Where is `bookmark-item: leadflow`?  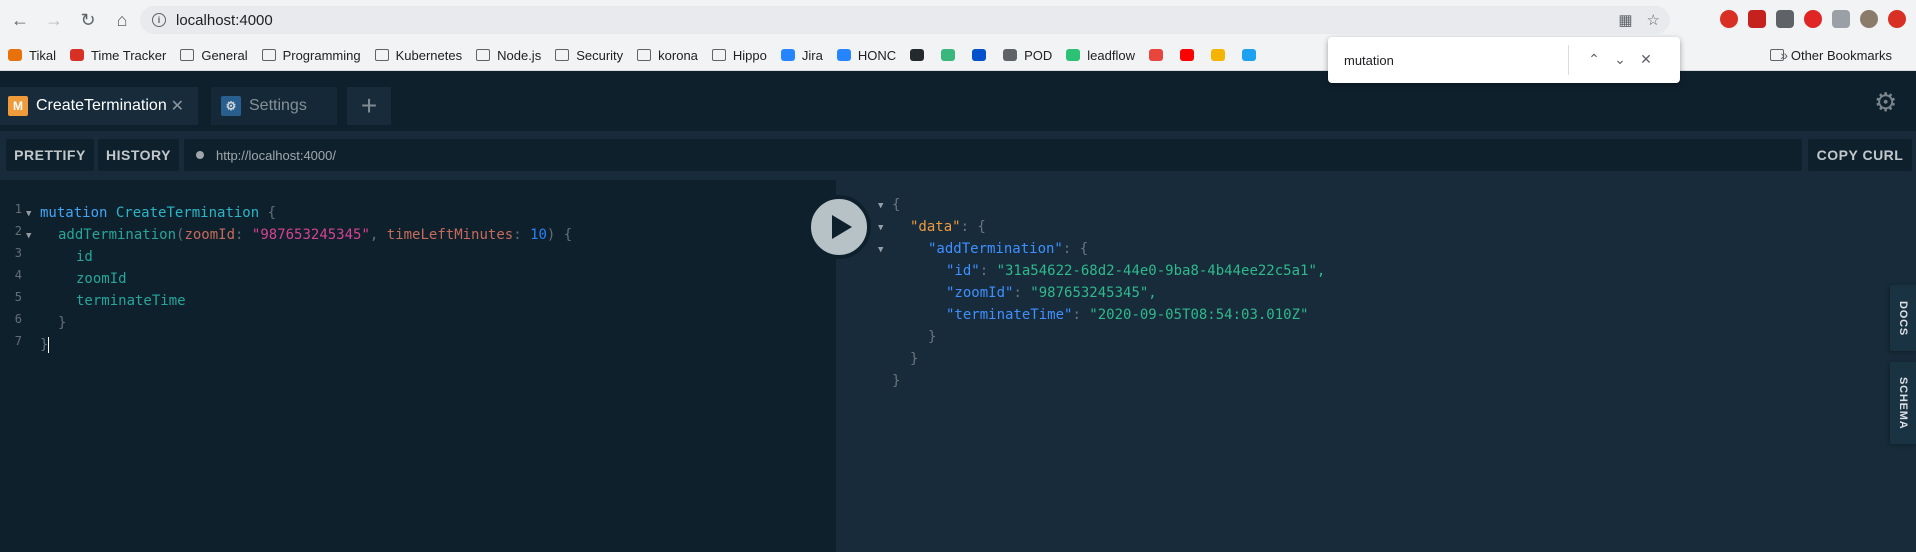 bookmark-item: leadflow is located at coordinates (1100, 55).